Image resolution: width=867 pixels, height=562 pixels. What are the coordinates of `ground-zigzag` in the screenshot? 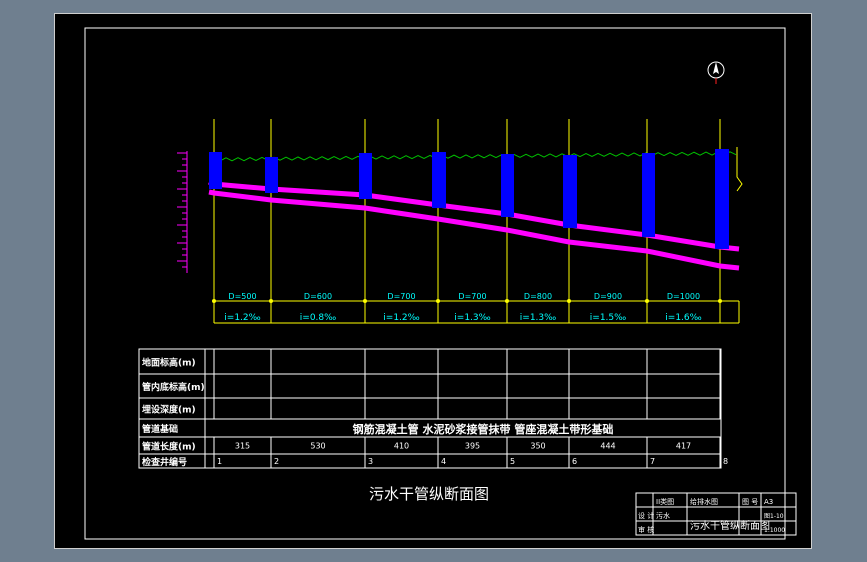 It's located at (475, 156).